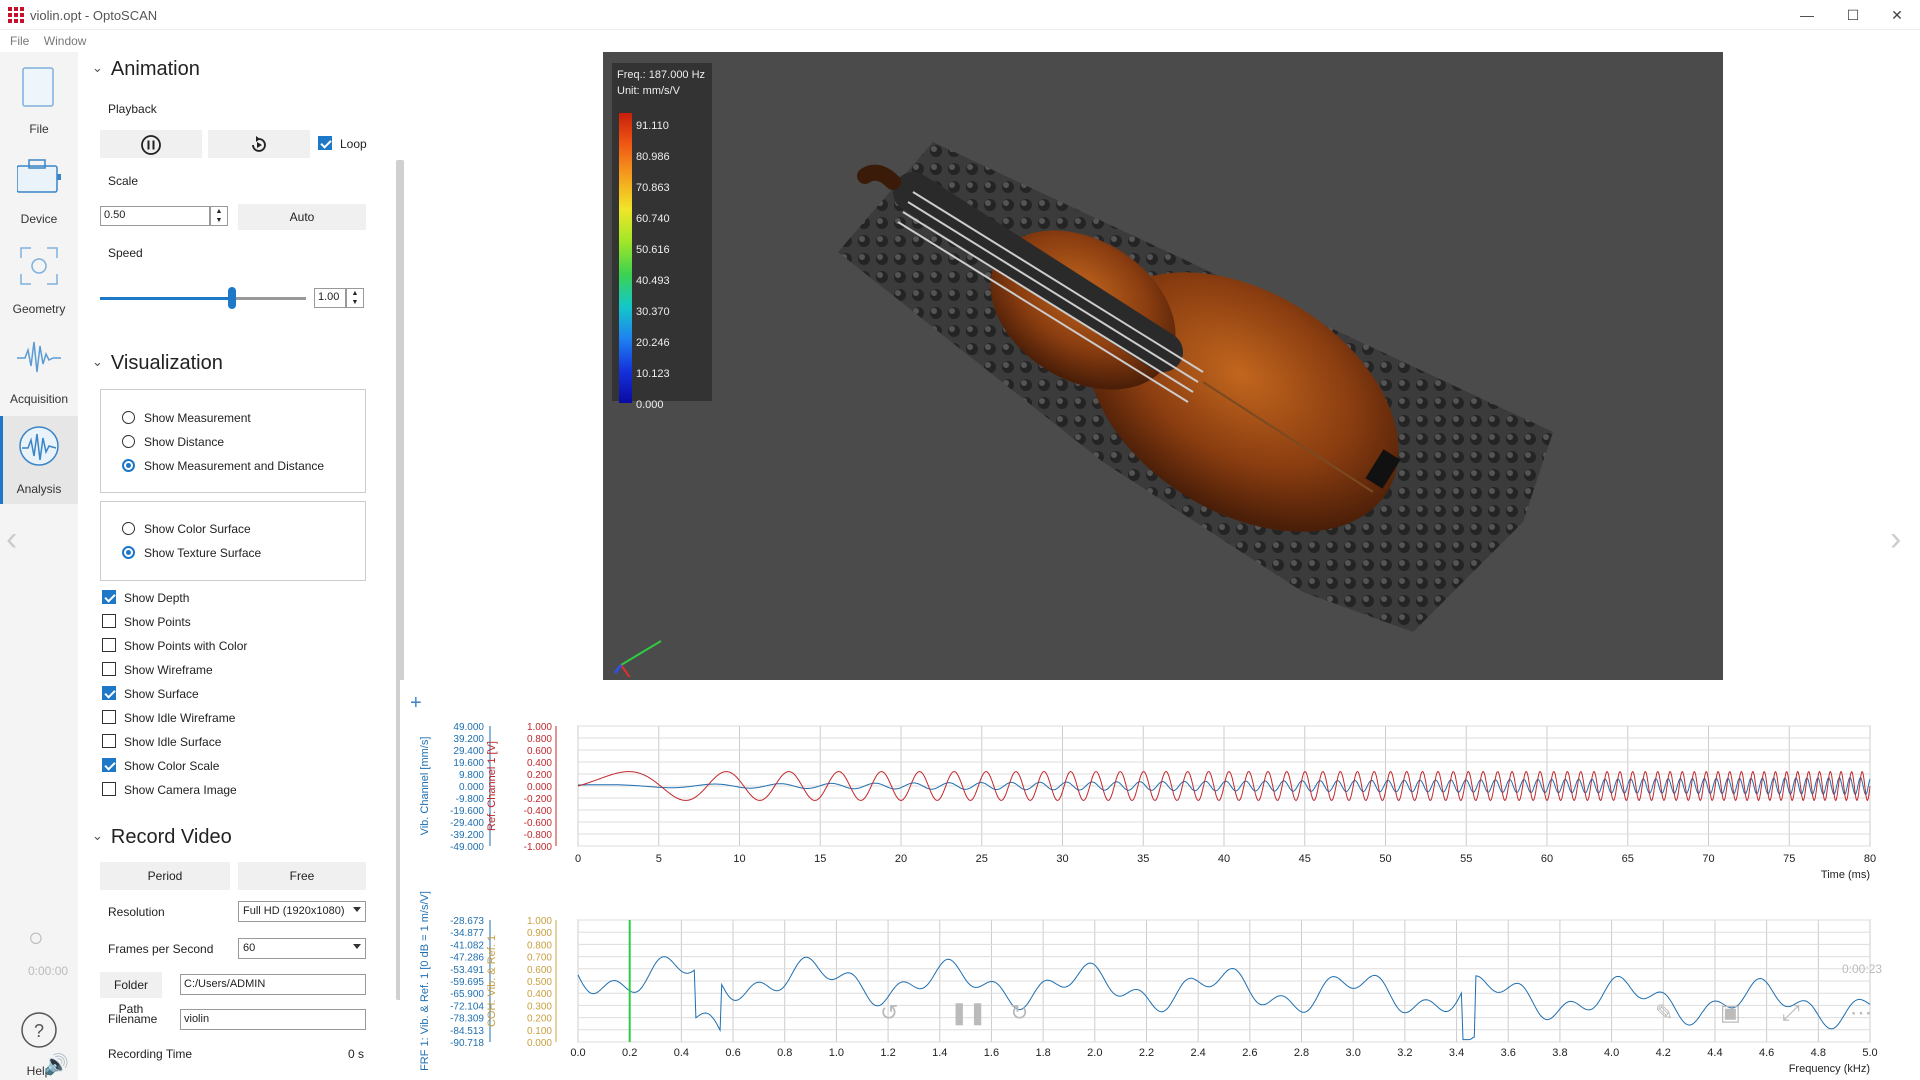 This screenshot has width=1920, height=1080. What do you see at coordinates (302, 876) in the screenshot?
I see `free-button: Free` at bounding box center [302, 876].